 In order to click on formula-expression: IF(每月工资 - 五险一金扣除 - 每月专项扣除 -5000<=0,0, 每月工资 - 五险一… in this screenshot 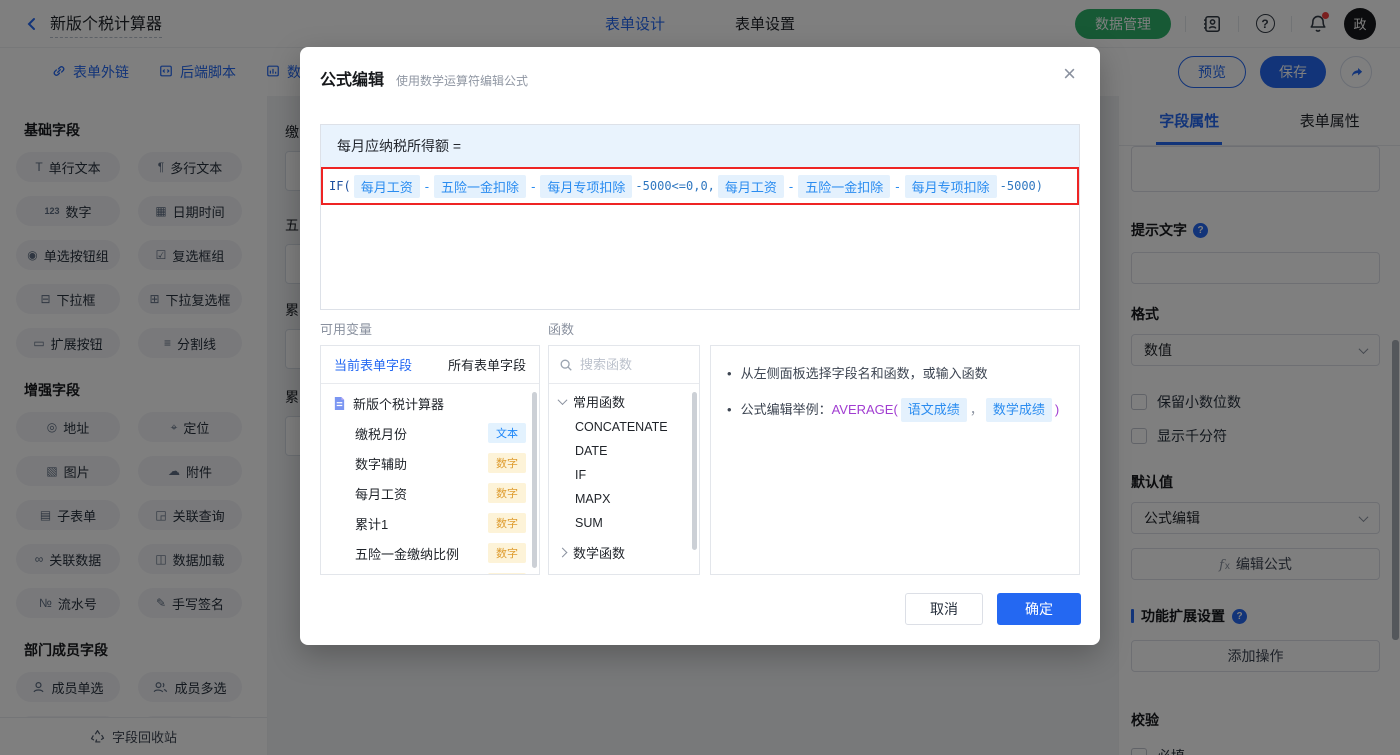, I will do `click(686, 186)`.